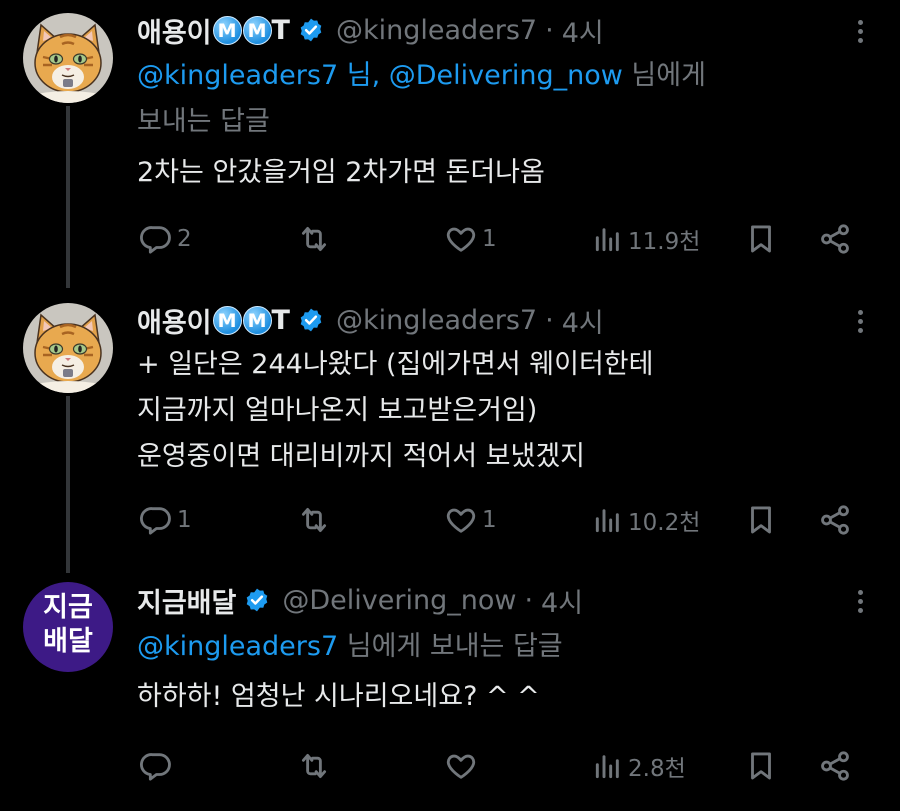 This screenshot has width=900, height=811. Describe the element at coordinates (668, 75) in the screenshot. I see `reply-suffix: 님에게` at that location.